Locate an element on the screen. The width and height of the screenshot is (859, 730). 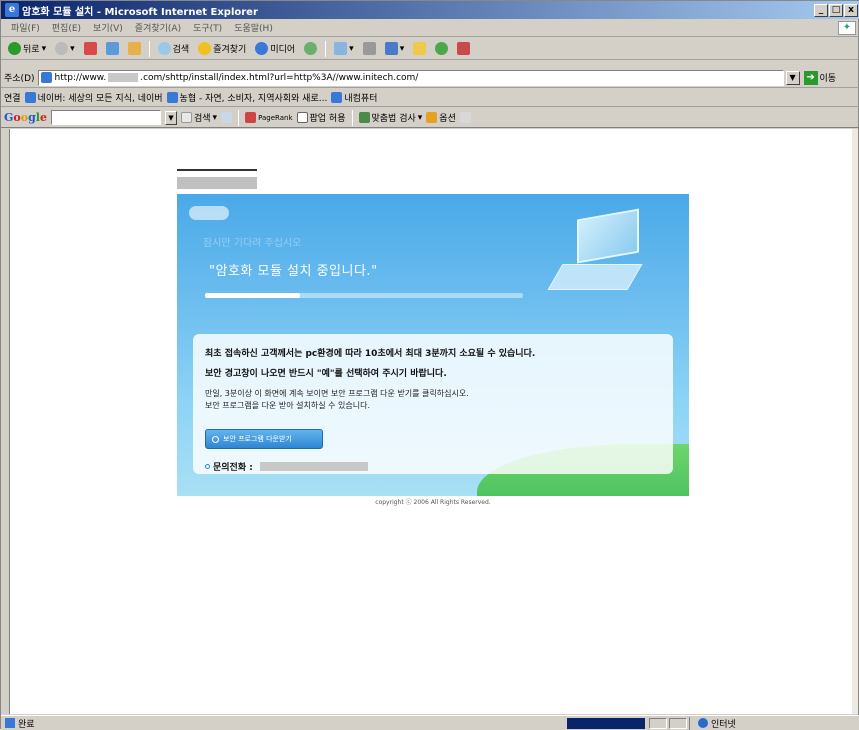
back-label: 뒤로 is located at coordinates (31, 50).